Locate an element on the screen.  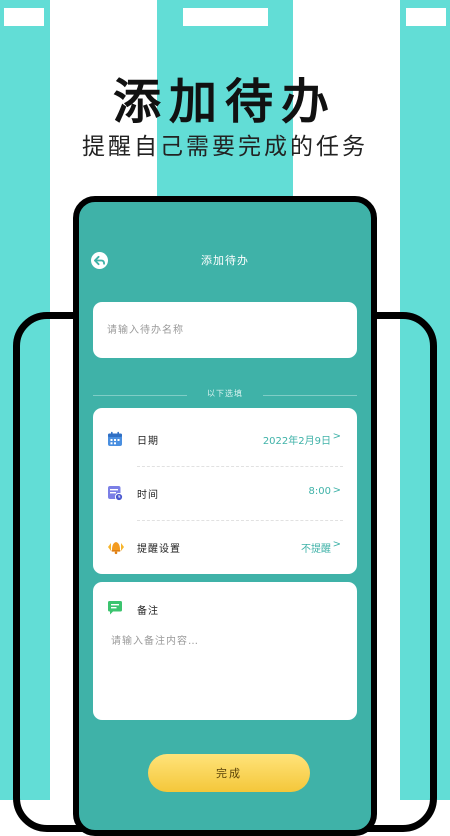
option-reminder: 提醒设置 不提醒 > is located at coordinates (225, 547).